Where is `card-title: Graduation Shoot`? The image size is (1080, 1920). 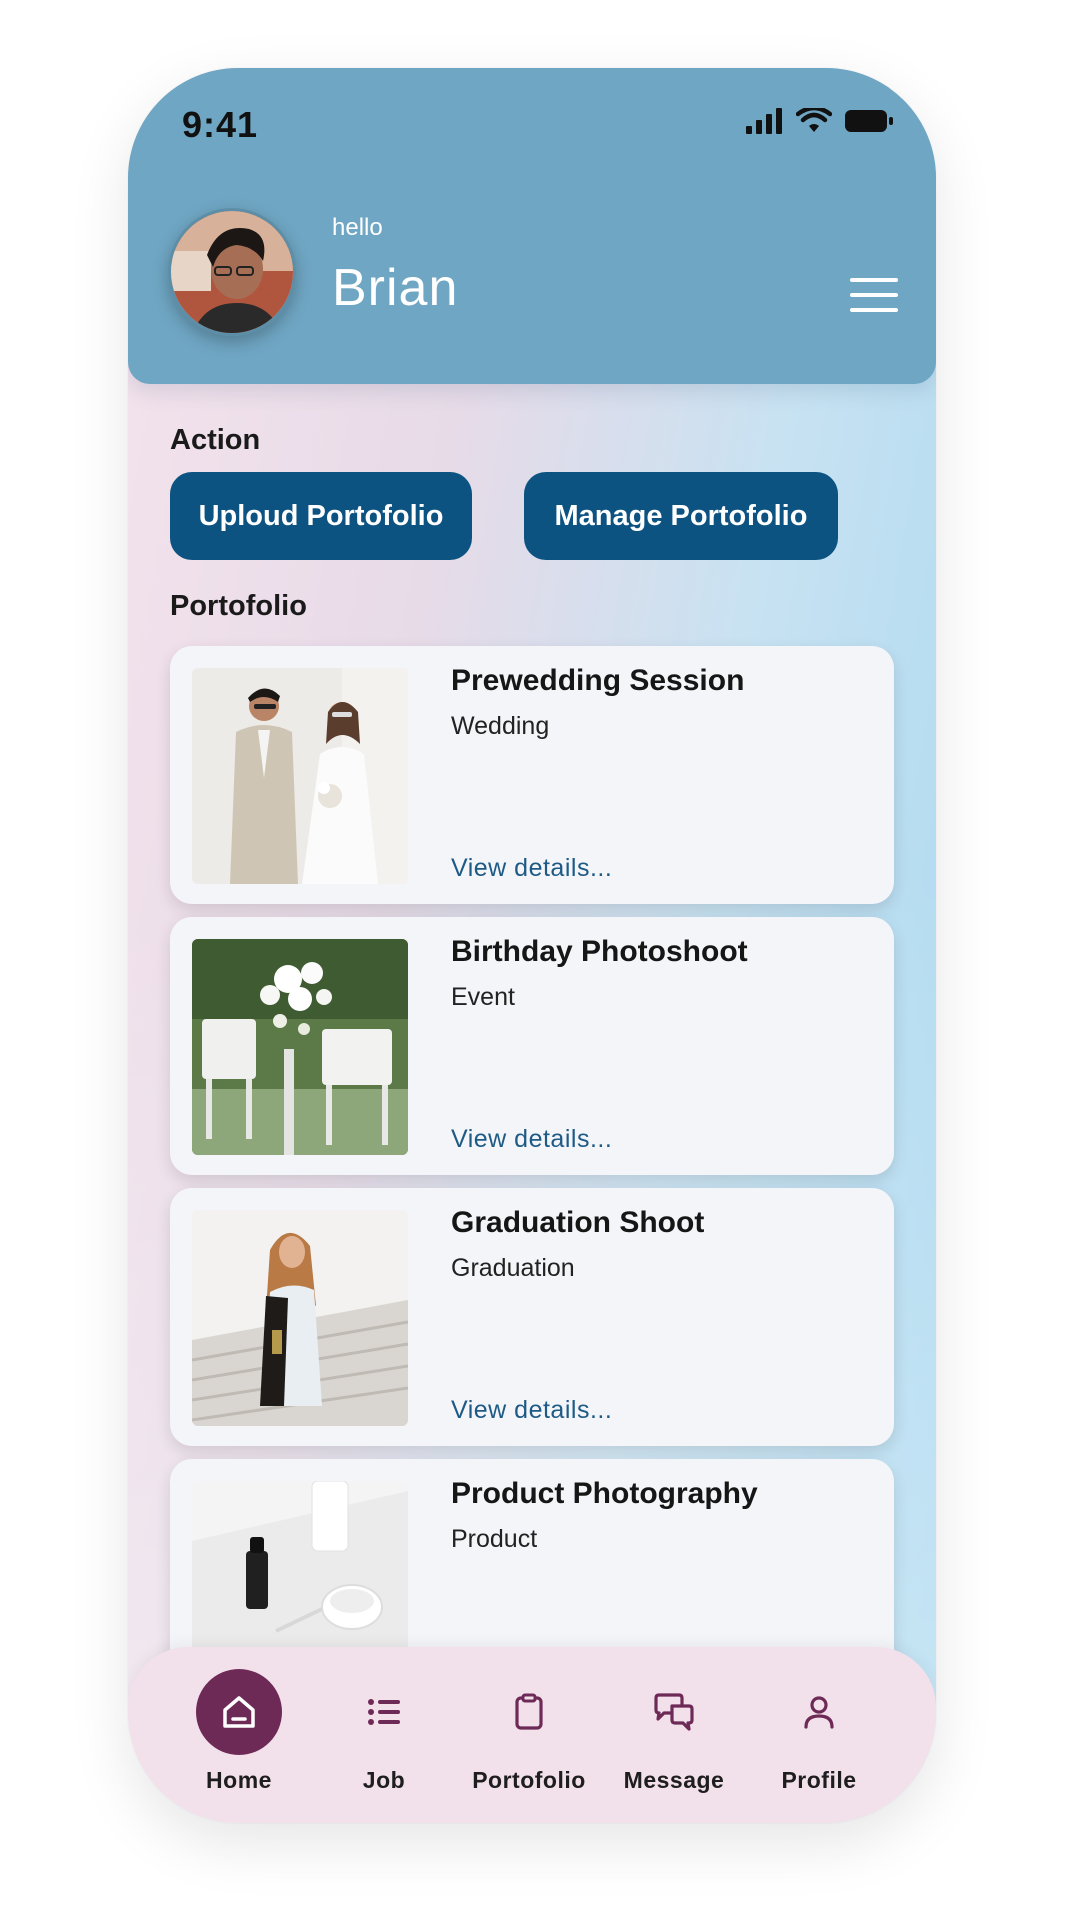 card-title: Graduation Shoot is located at coordinates (578, 1222).